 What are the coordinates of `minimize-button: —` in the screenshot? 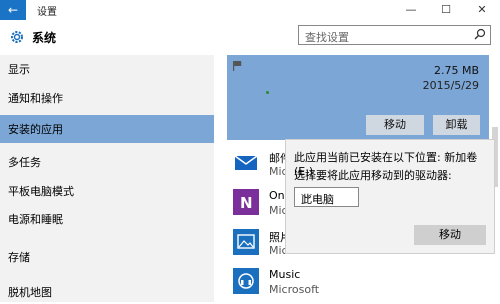 It's located at (411, 10).